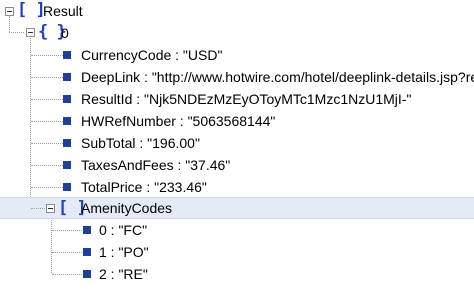  What do you see at coordinates (156, 165) in the screenshot?
I see `field-taxes-and-fees: TaxesAndFees : "37.46"` at bounding box center [156, 165].